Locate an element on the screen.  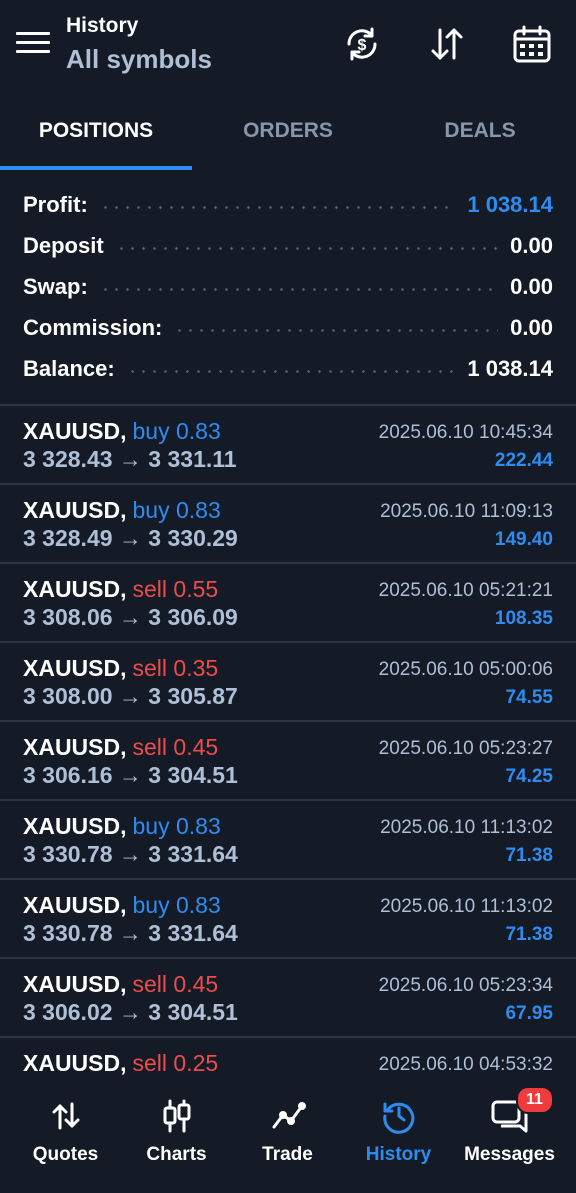
sync-button: $ is located at coordinates (362, 44).